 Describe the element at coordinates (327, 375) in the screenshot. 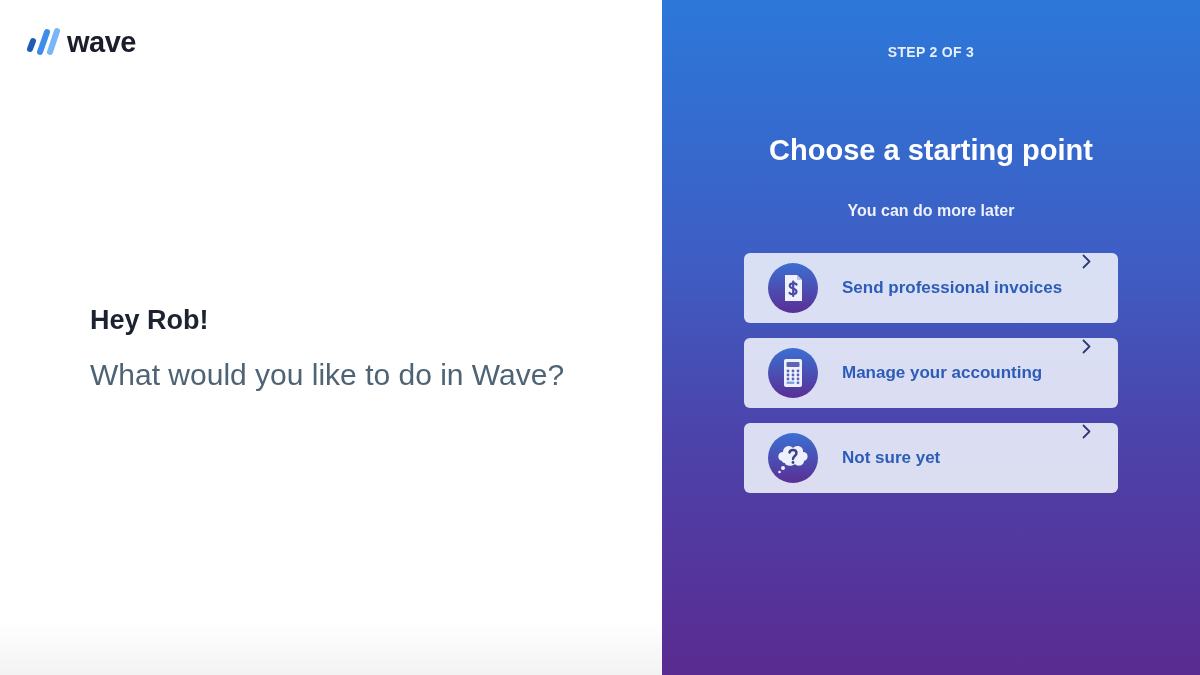

I see `greeting-question: What would you like to do in Wave?` at that location.